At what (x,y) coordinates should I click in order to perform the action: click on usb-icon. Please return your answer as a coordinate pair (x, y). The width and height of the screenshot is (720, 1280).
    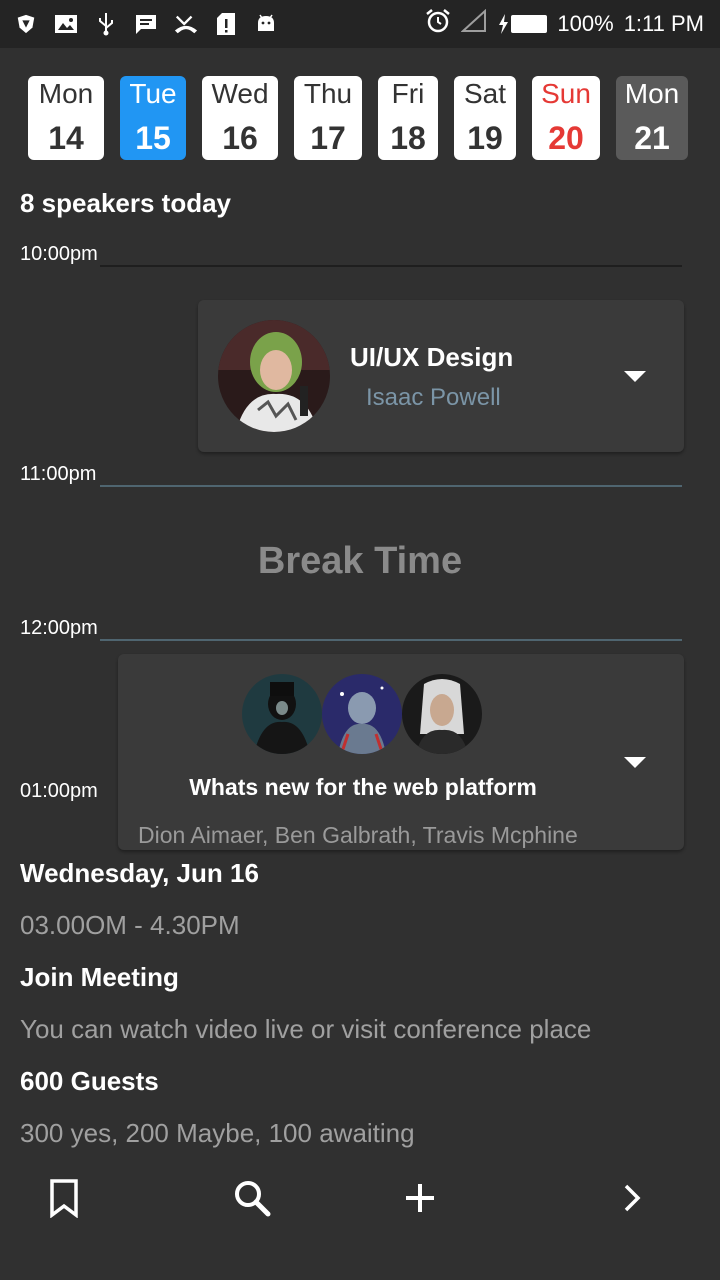
    Looking at the image, I should click on (106, 24).